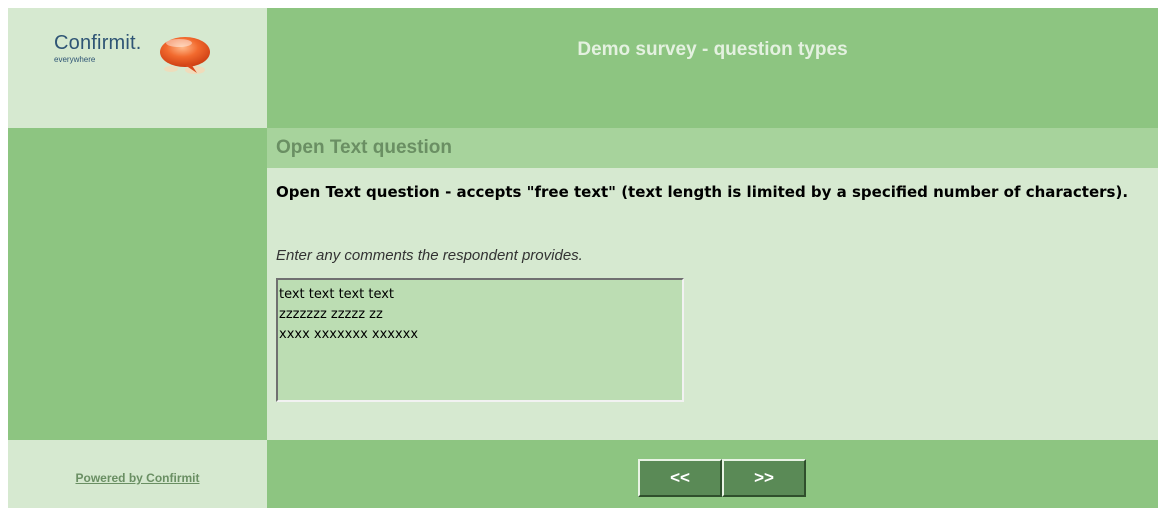 The width and height of the screenshot is (1158, 508). Describe the element at coordinates (712, 148) in the screenshot. I see `question-heading-bar: Open Text question` at that location.